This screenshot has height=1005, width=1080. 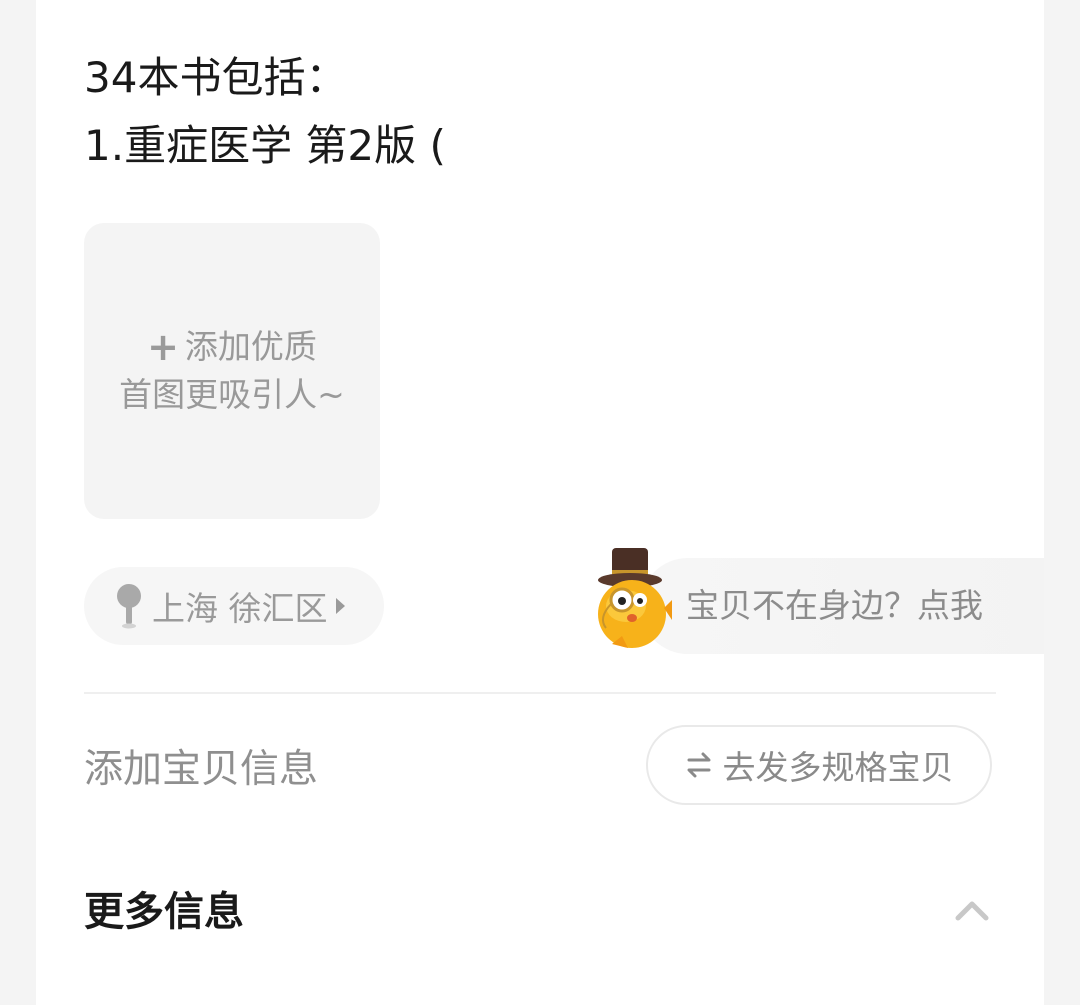 I want to click on add-image-row: + 添加优质, so click(x=232, y=347).